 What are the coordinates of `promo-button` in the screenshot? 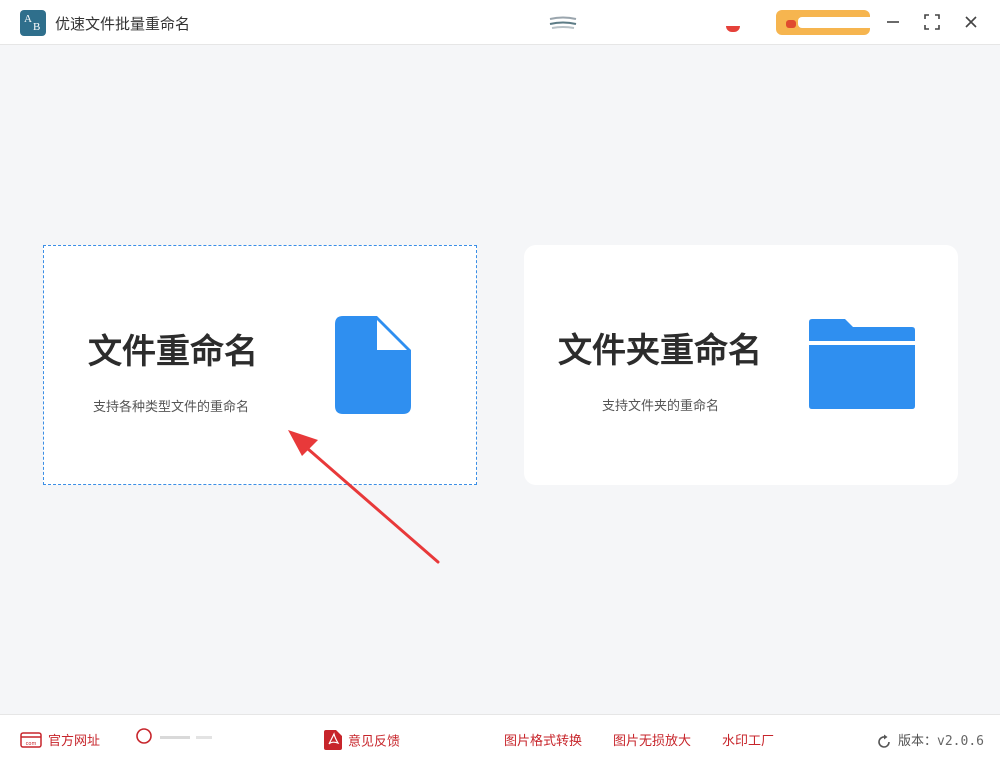 It's located at (823, 22).